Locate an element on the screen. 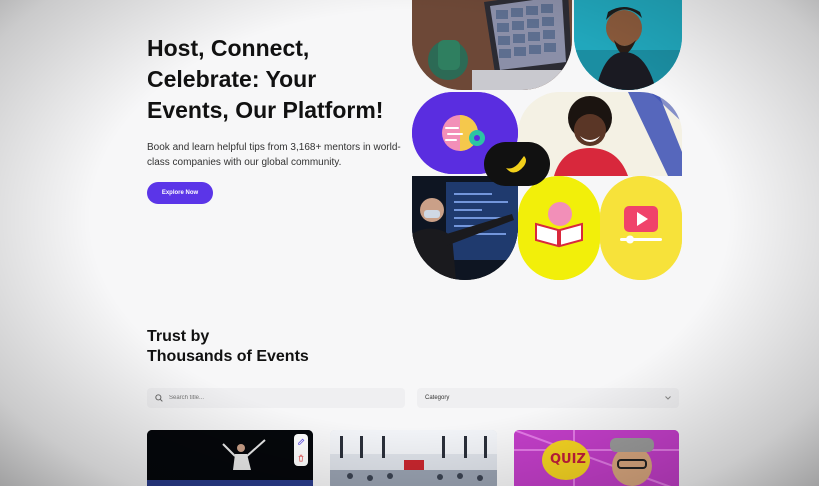 This screenshot has height=486, width=819. quiz-event-poster is located at coordinates (596, 458).